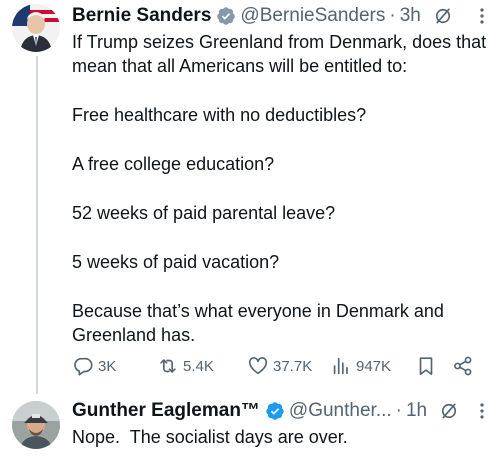  What do you see at coordinates (198, 366) in the screenshot?
I see `retweet-count: 5.4K` at bounding box center [198, 366].